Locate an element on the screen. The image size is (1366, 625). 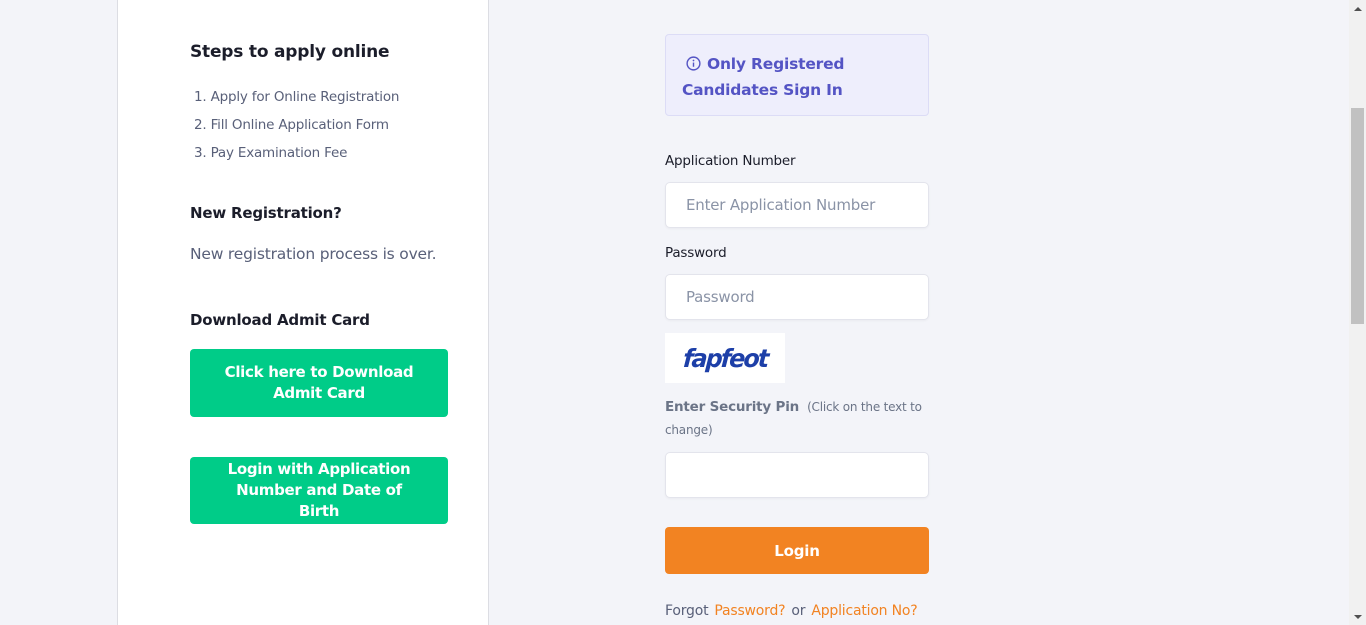
scrollbar-thumb is located at coordinates (1357, 216).